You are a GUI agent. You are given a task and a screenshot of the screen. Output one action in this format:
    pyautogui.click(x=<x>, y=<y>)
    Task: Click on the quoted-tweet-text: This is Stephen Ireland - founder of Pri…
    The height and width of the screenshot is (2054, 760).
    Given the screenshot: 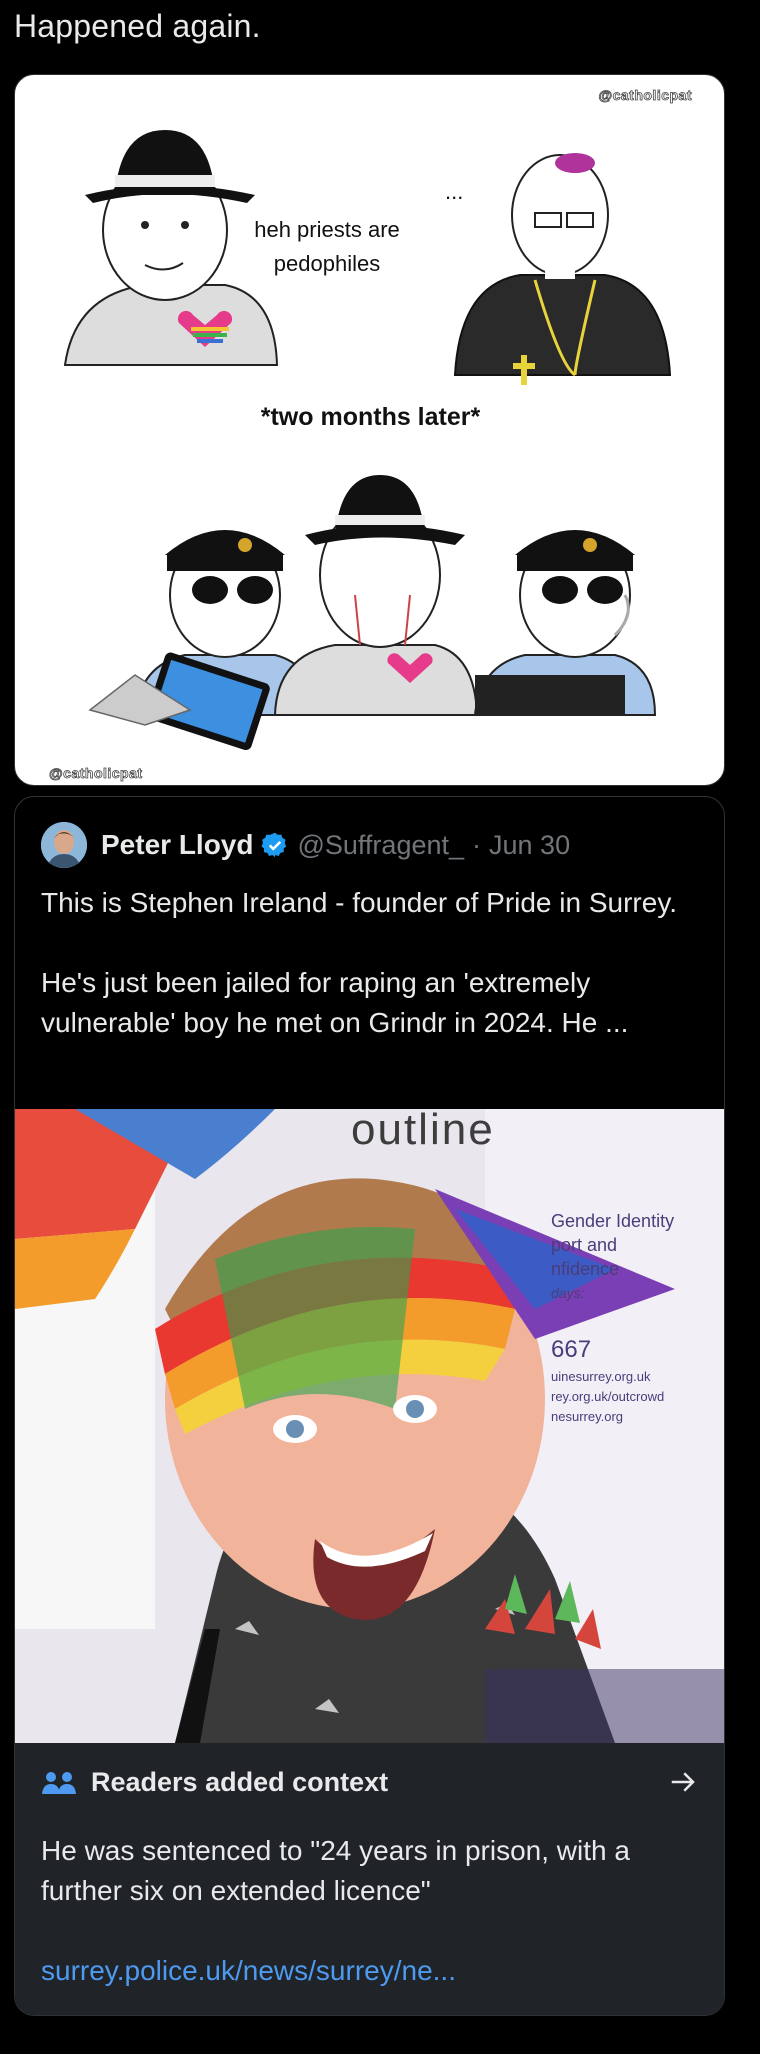 What is the action you would take?
    pyautogui.click(x=371, y=963)
    